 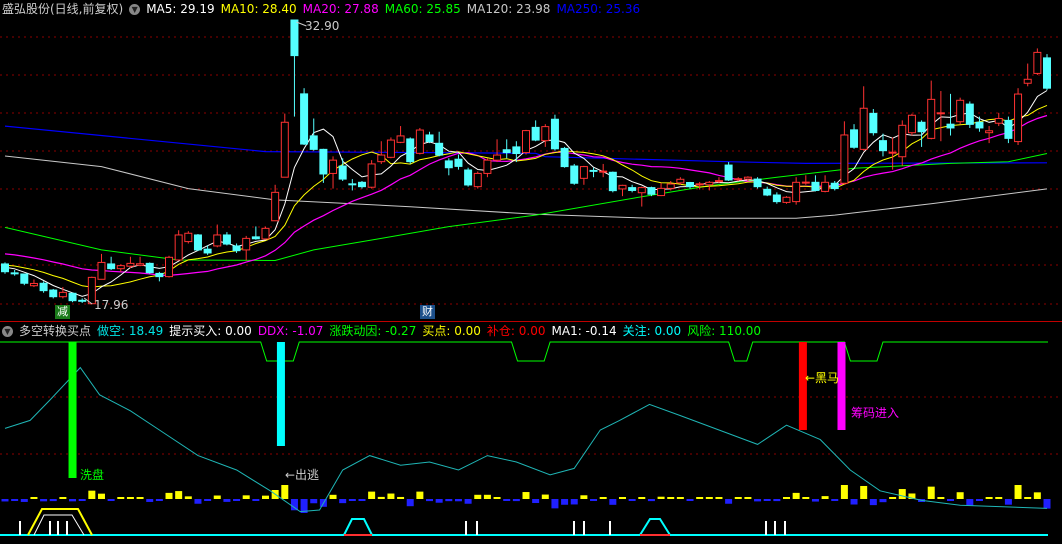 I want to click on high-price-label: 32.90, so click(x=322, y=26).